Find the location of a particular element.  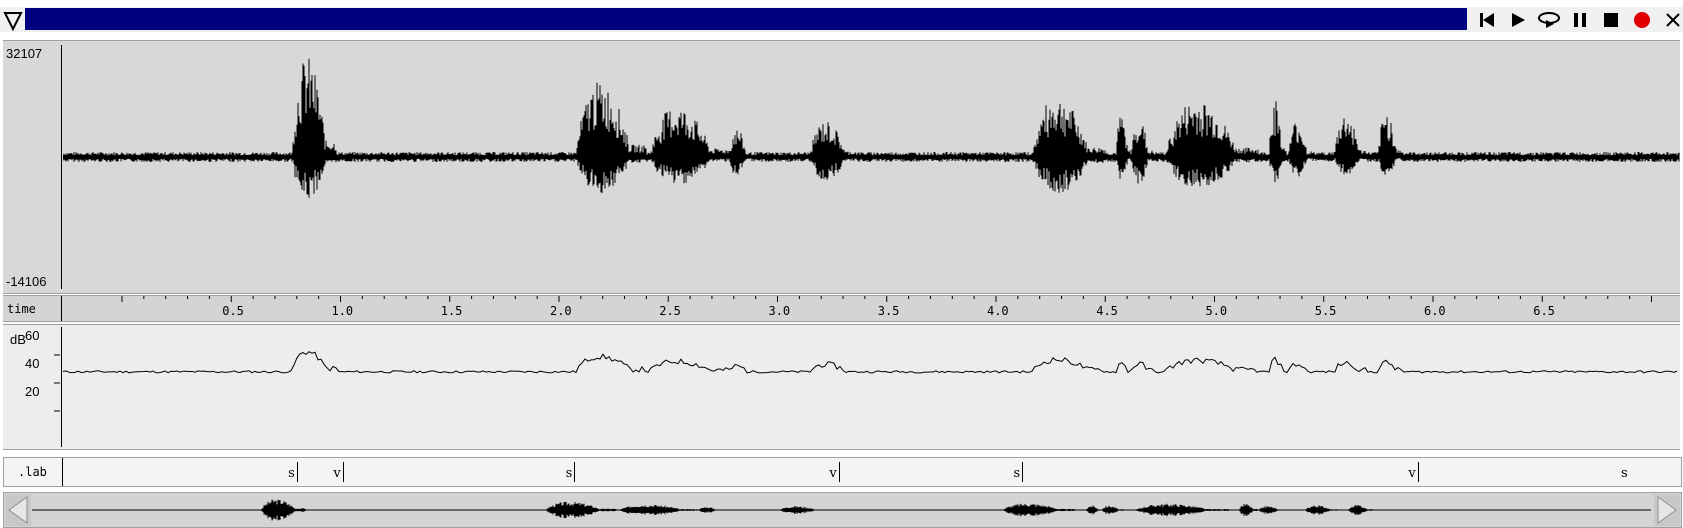

play-icon is located at coordinates (1518, 19).